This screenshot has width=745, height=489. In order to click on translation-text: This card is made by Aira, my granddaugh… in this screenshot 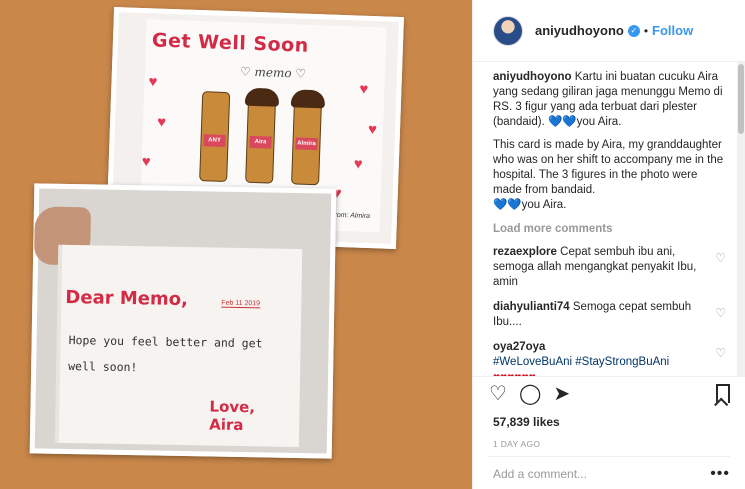, I will do `click(608, 167)`.